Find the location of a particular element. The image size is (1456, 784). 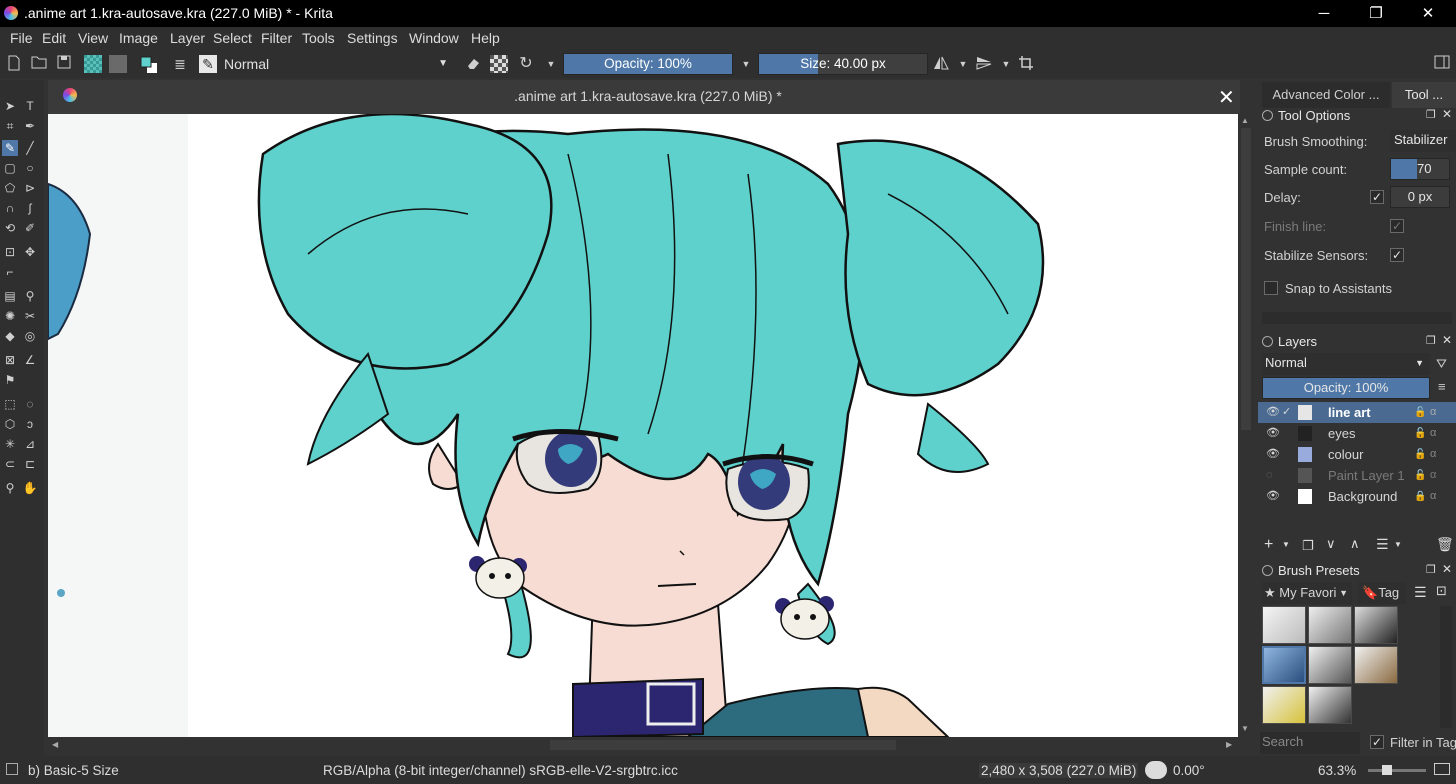

polyline-tool-icon: ⊳ is located at coordinates (30, 188).